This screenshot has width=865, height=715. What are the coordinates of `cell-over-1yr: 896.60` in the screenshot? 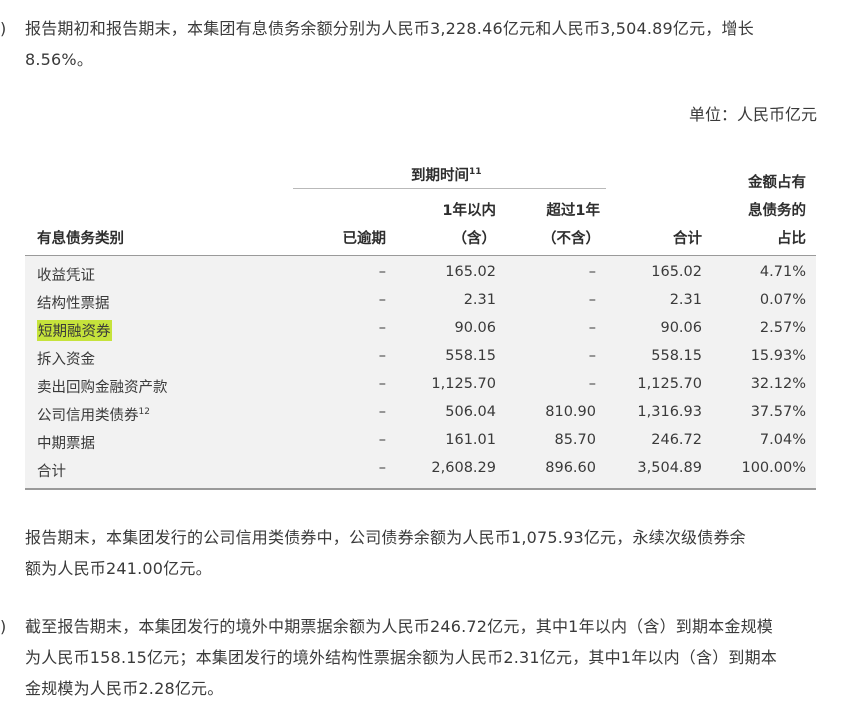 It's located at (570, 468).